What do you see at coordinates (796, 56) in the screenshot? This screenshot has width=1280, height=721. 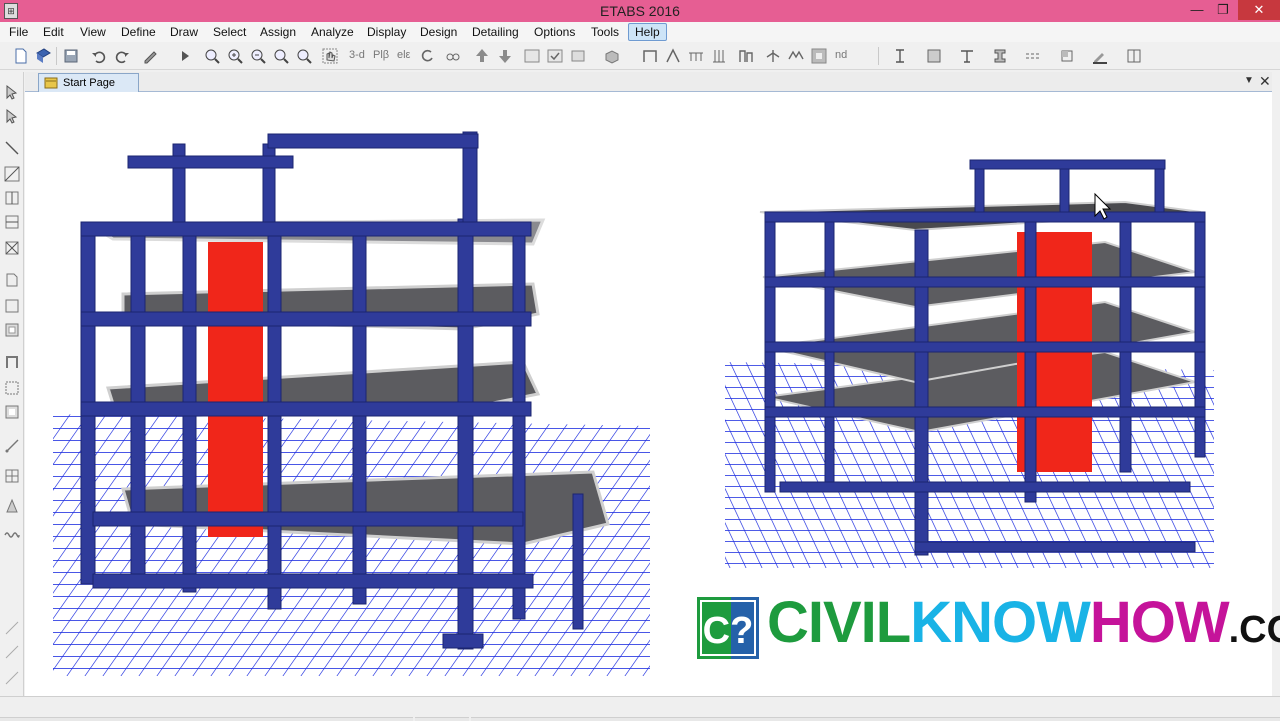 I see `draw-link-icon` at bounding box center [796, 56].